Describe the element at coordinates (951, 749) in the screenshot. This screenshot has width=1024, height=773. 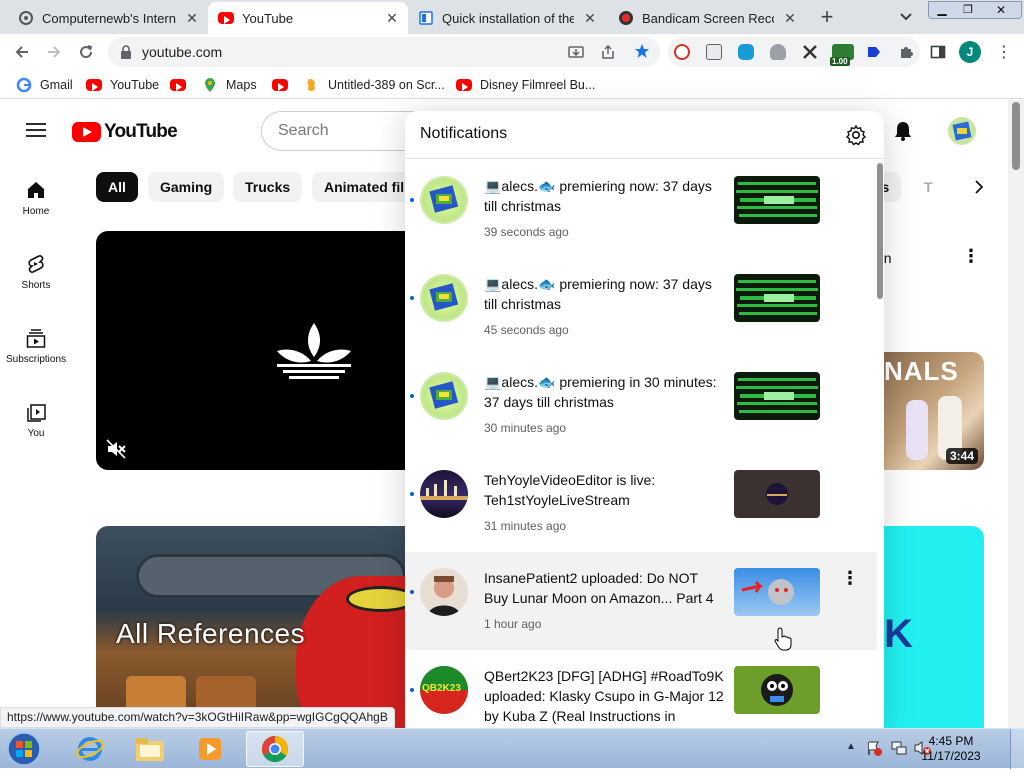
I see `taskbar-clock: 4:45 PM 11/17/2023` at that location.